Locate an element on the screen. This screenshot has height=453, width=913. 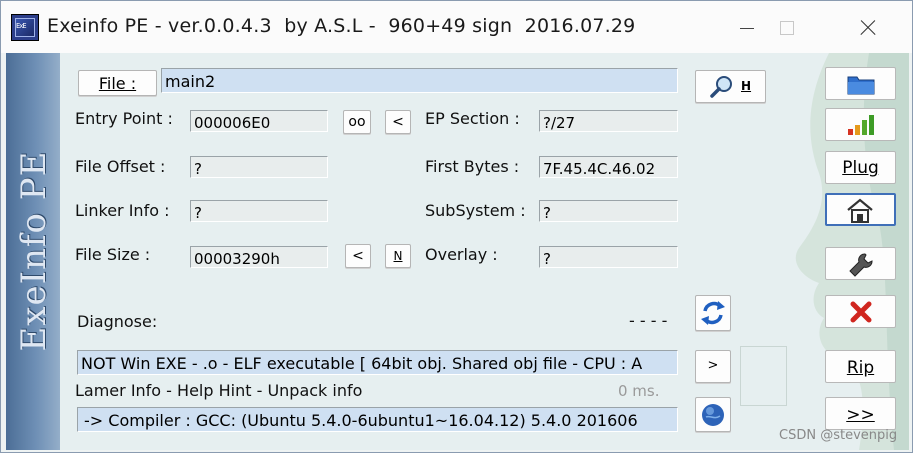
globe-icon is located at coordinates (713, 415).